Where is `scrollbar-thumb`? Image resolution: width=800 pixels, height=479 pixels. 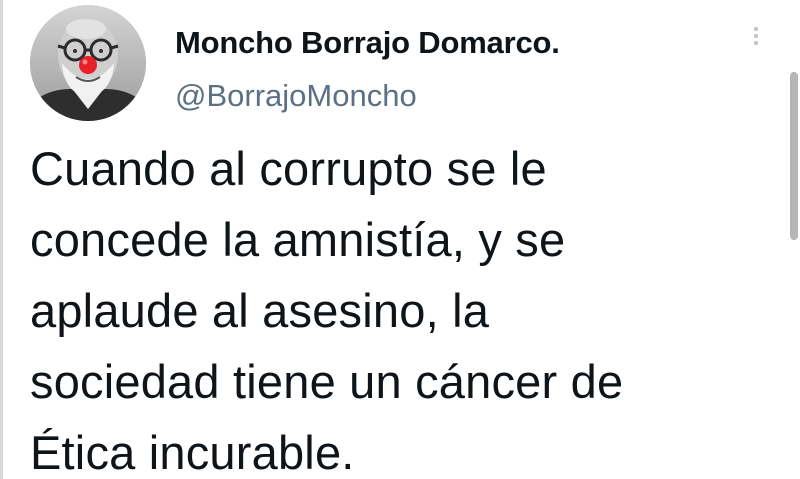
scrollbar-thumb is located at coordinates (794, 156).